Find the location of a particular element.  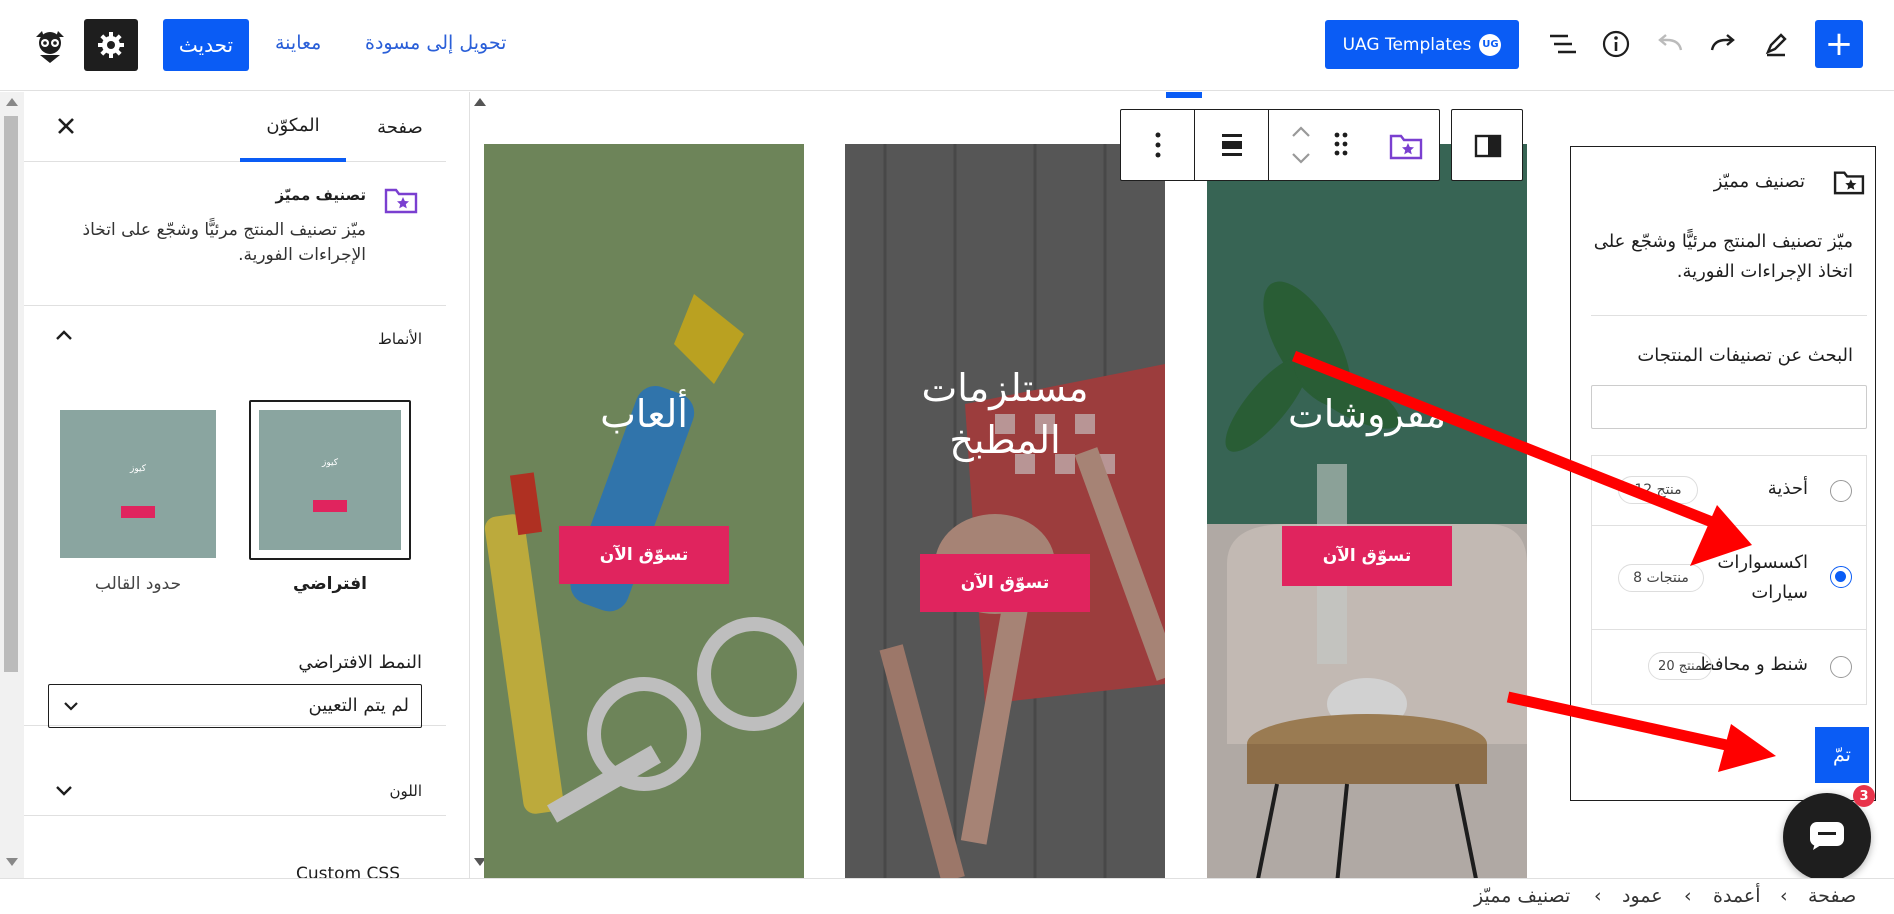

block-breadcrumb: صفحة ‹ أعمدة ‹ عمود ‹ تصنيف مميّز is located at coordinates (947, 896).